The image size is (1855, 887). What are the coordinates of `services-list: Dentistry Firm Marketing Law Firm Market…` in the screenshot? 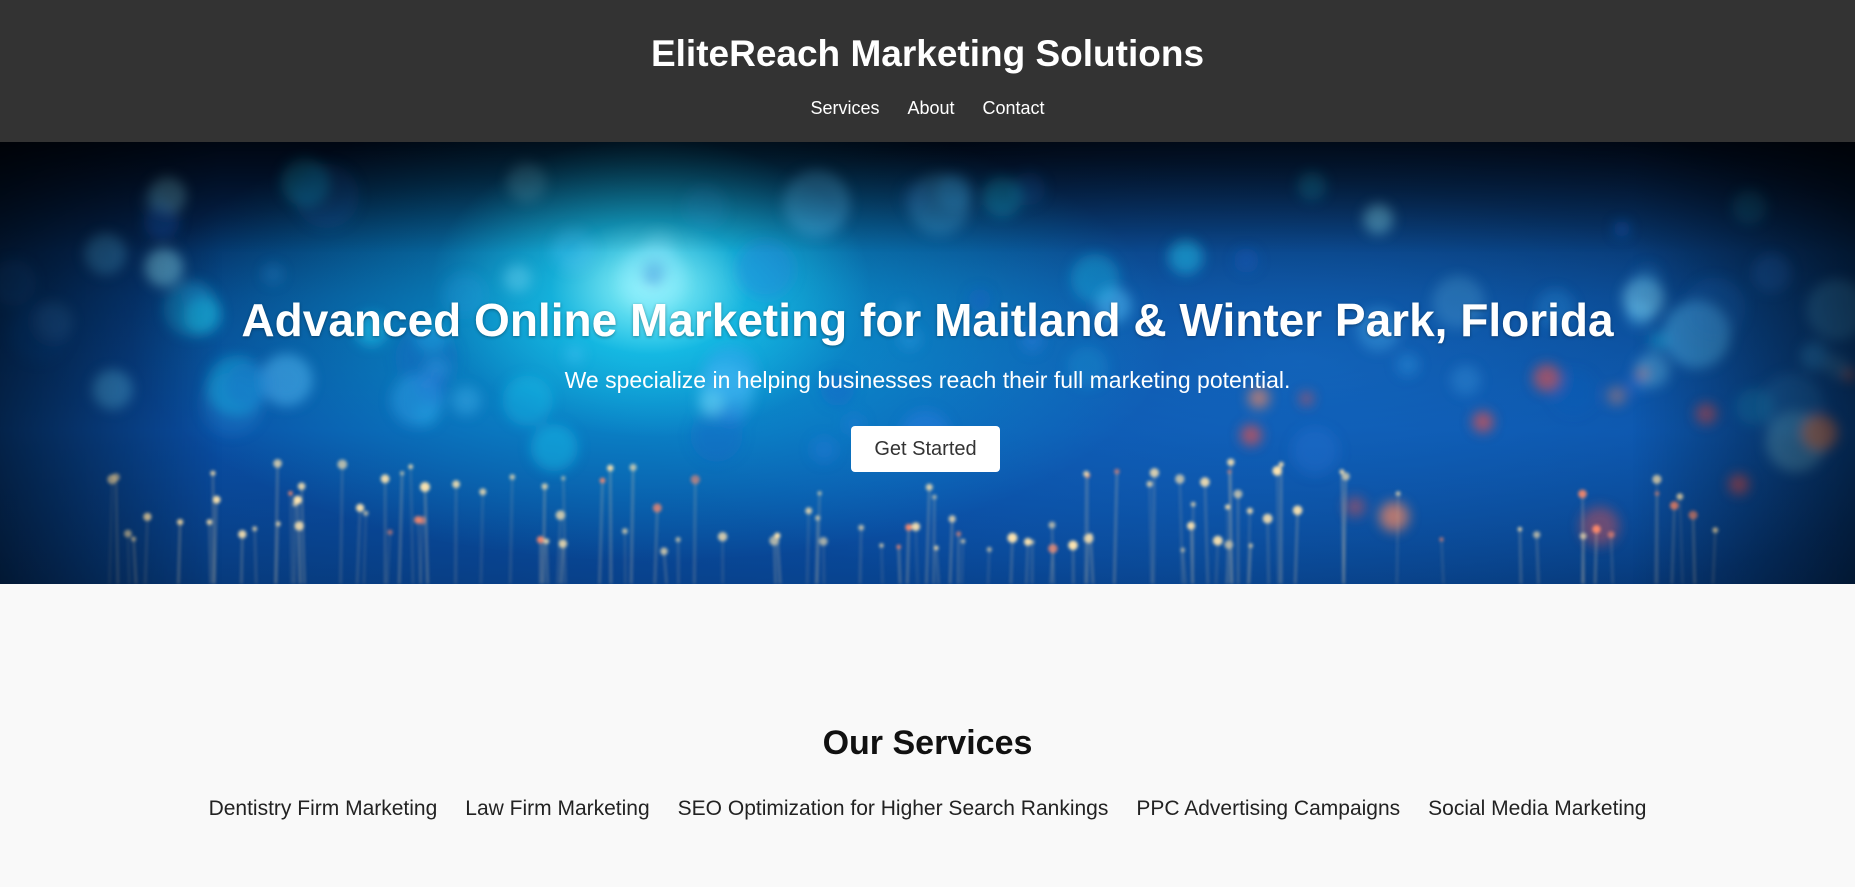 It's located at (927, 809).